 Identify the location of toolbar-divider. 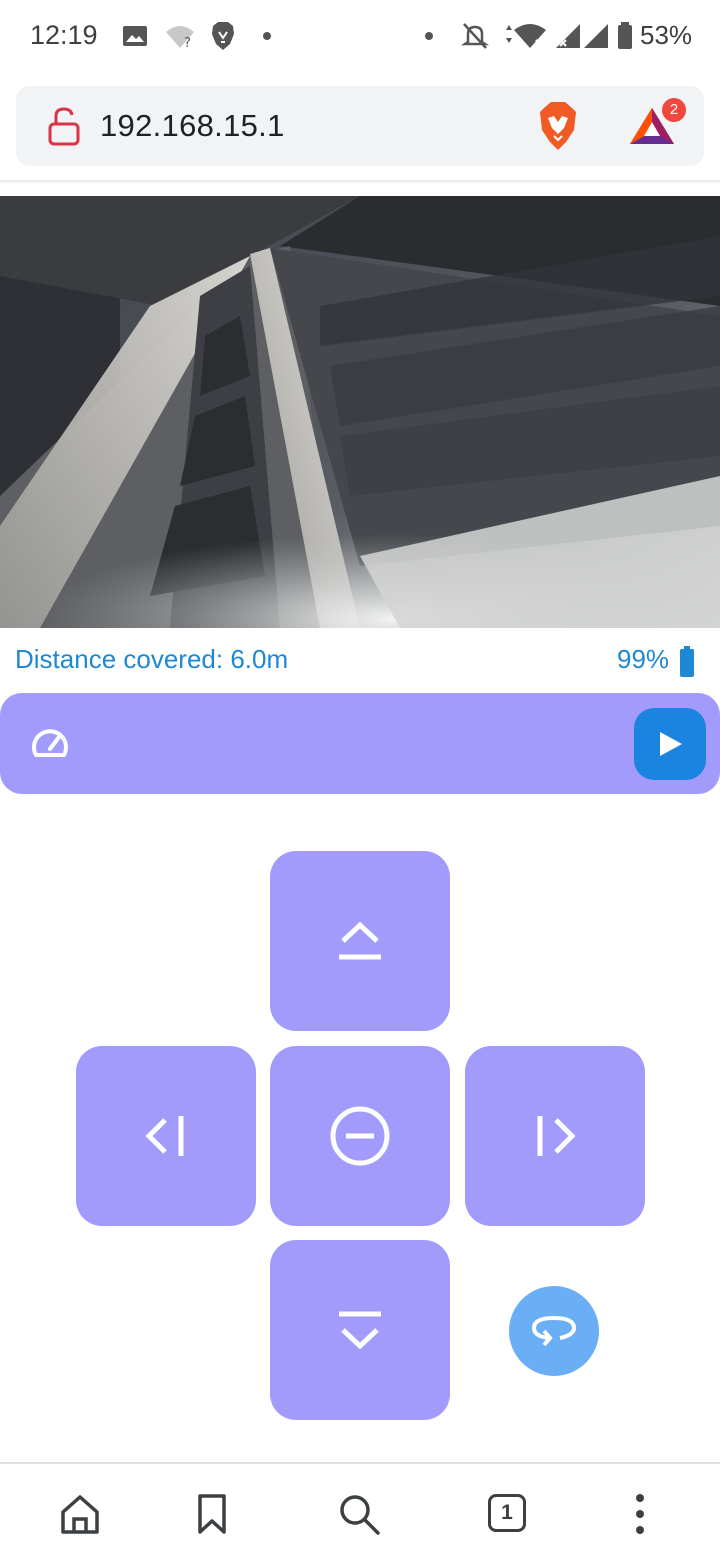
(360, 182).